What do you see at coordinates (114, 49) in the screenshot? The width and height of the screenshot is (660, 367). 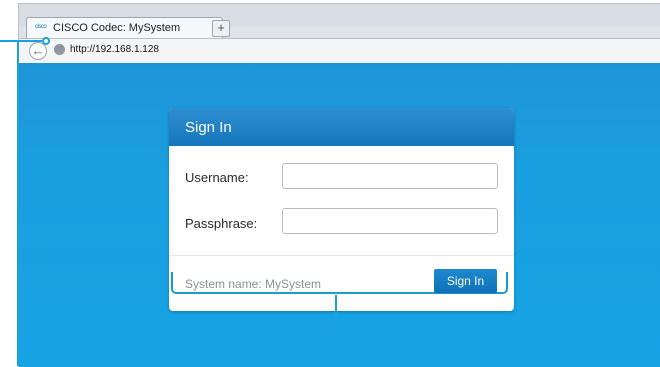 I see `address-bar: http://192.168.1.128` at bounding box center [114, 49].